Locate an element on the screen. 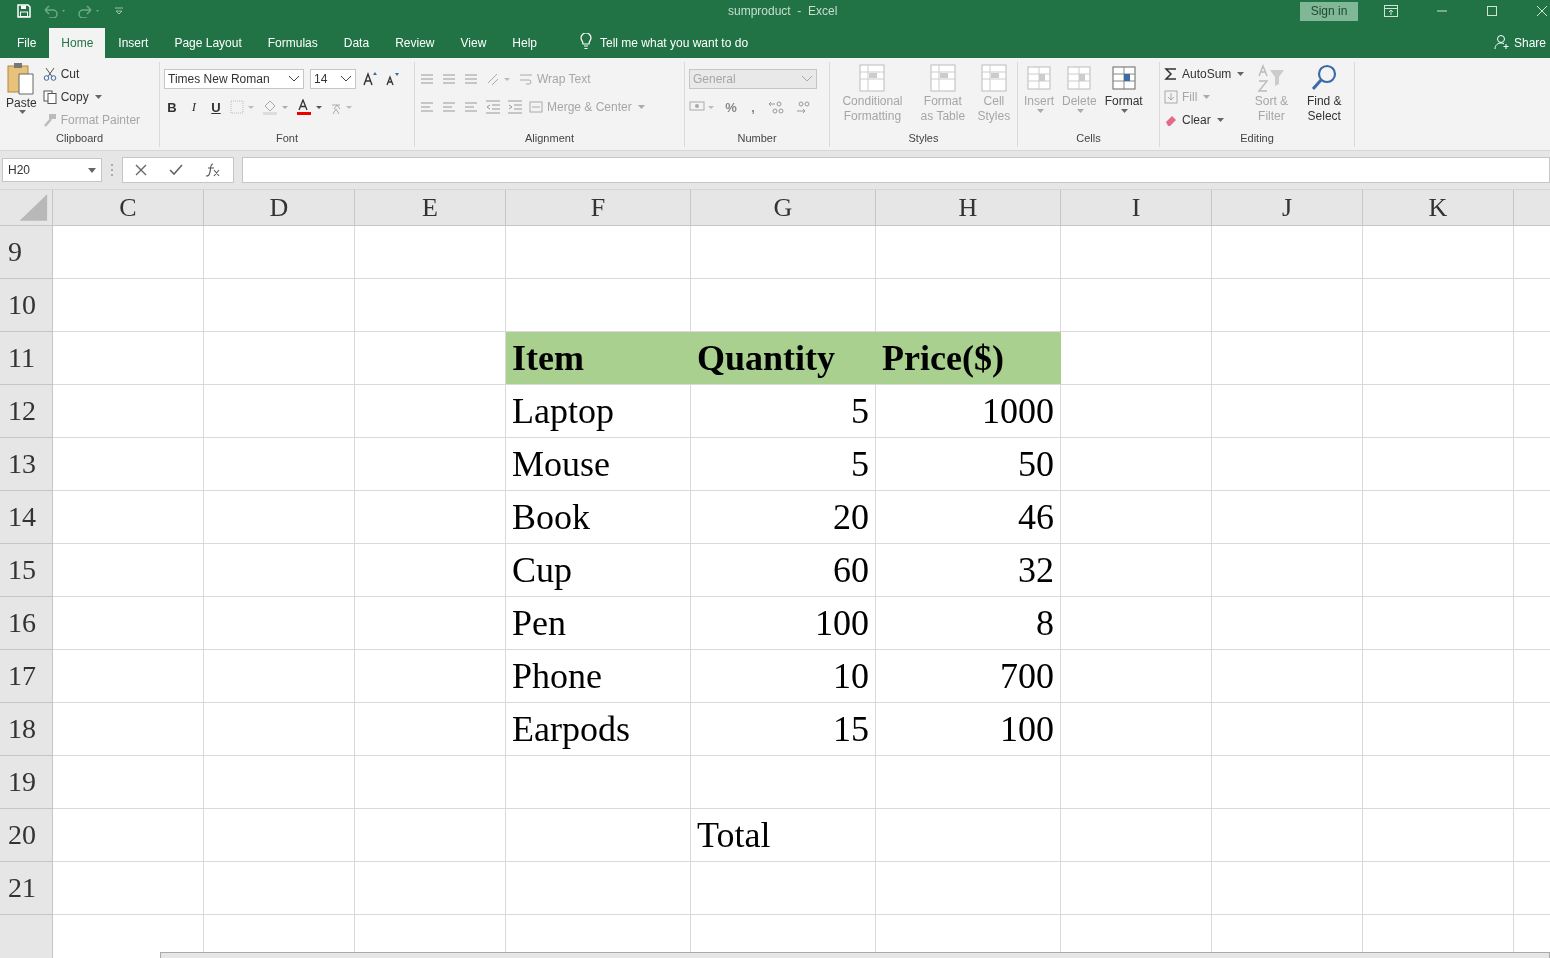  bold-button: B is located at coordinates (172, 107).